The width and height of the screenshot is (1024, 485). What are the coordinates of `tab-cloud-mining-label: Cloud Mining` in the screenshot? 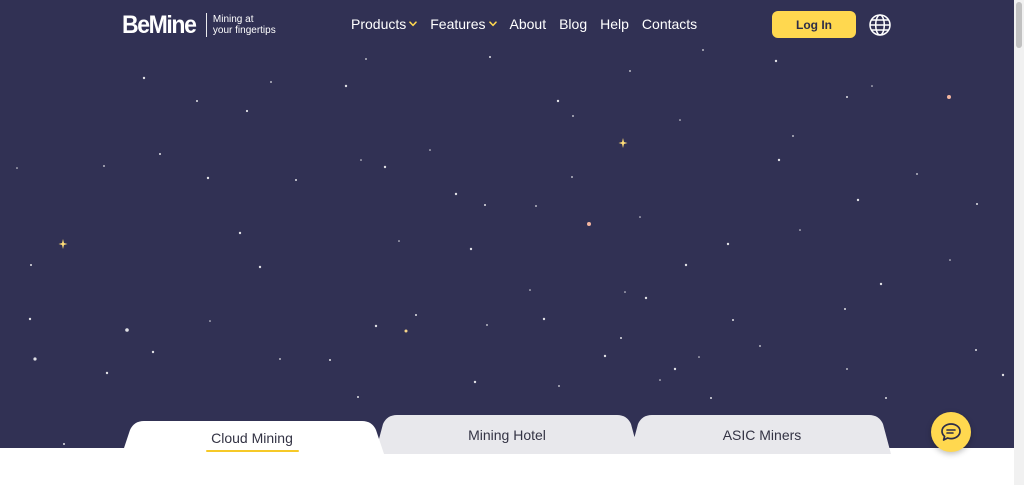 It's located at (252, 438).